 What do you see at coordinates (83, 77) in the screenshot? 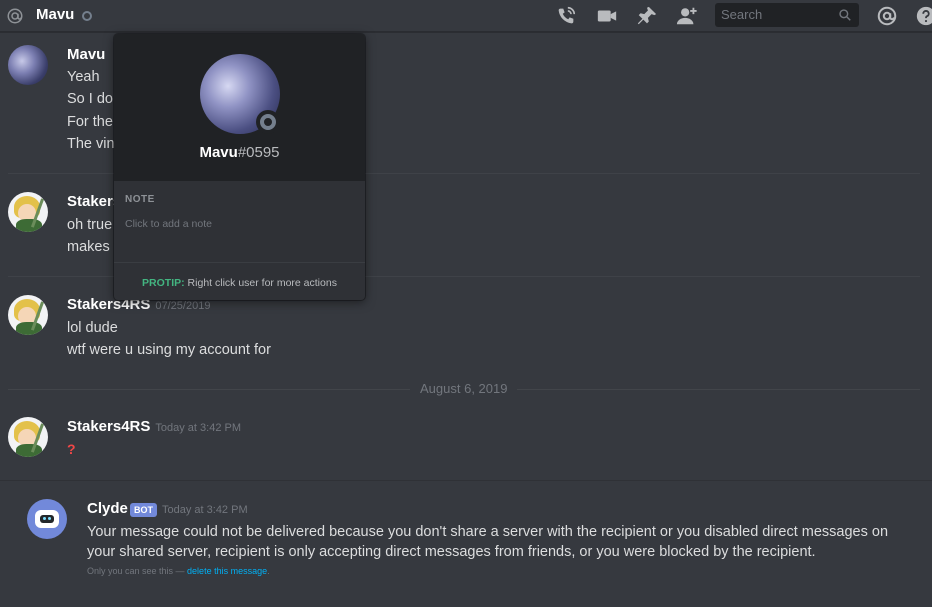
I see `message-text: Yeah` at bounding box center [83, 77].